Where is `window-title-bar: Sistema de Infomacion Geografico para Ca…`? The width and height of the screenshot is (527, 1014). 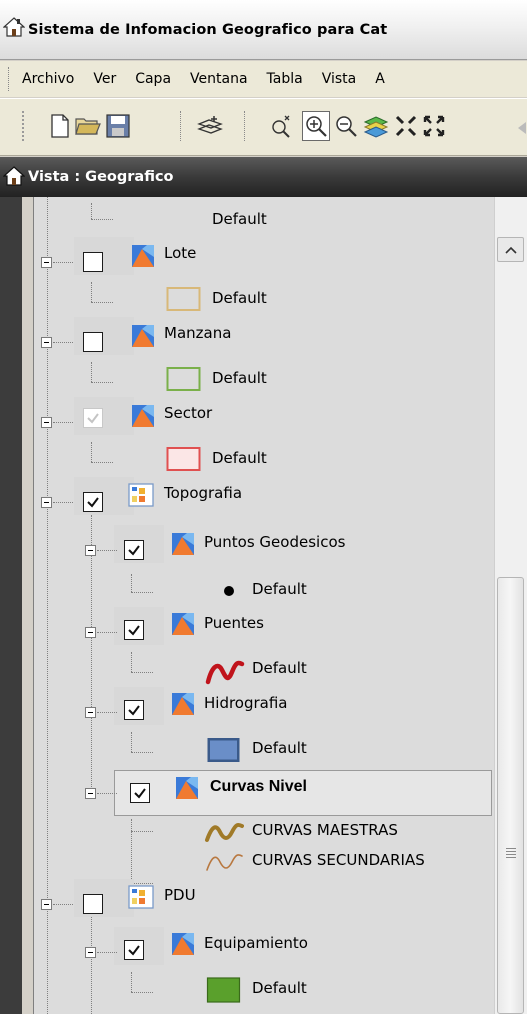 window-title-bar: Sistema de Infomacion Geografico para Ca… is located at coordinates (263, 30).